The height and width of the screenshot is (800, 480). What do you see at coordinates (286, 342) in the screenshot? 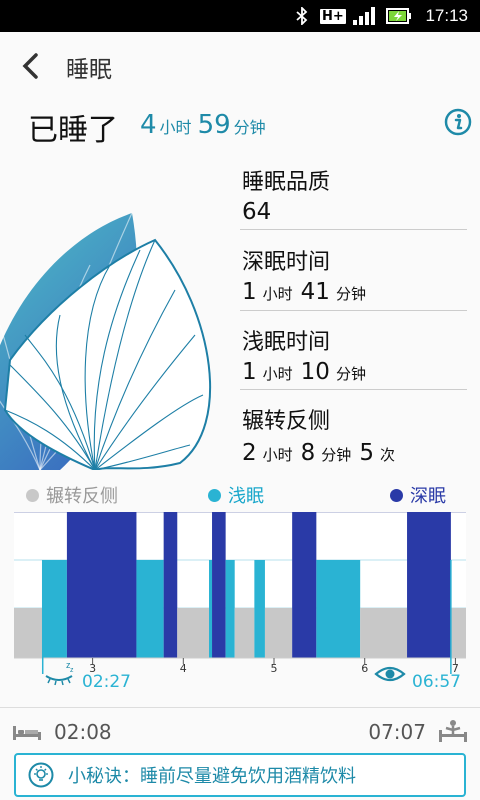
I see `light-sleep-label: 浅眠时间` at bounding box center [286, 342].